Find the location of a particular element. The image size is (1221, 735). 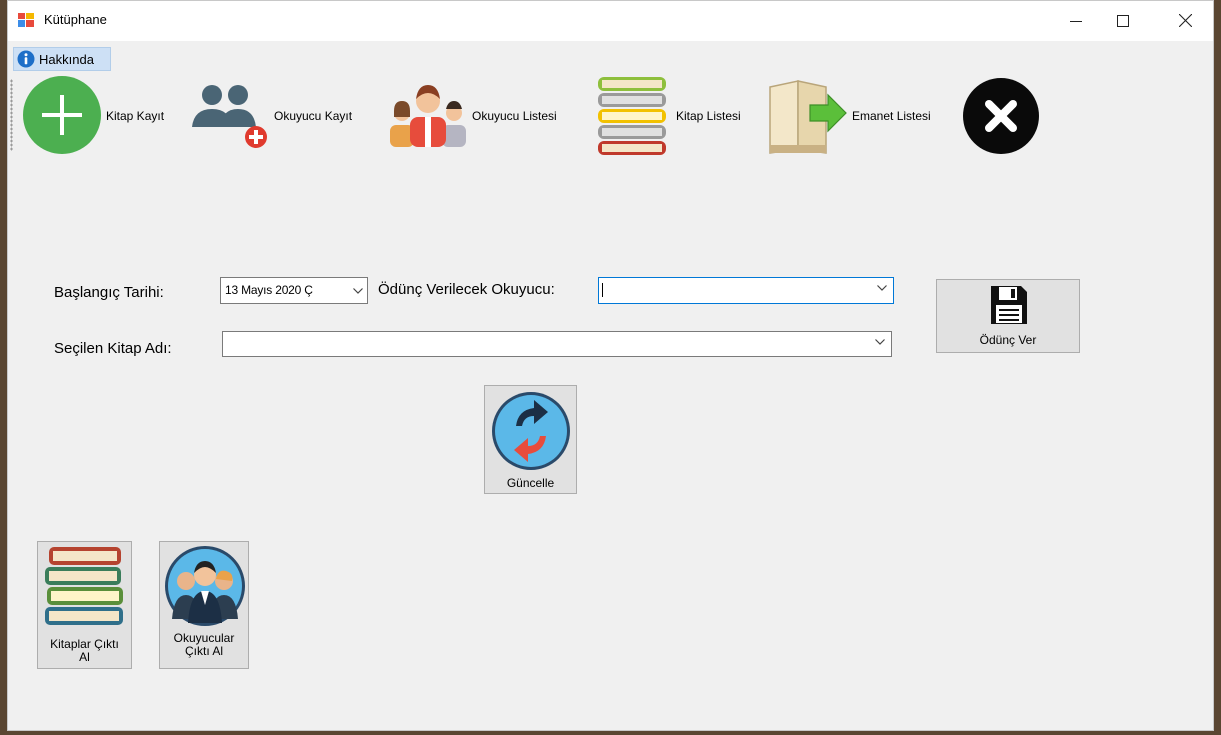

menu-about: Hakkında is located at coordinates (62, 59).